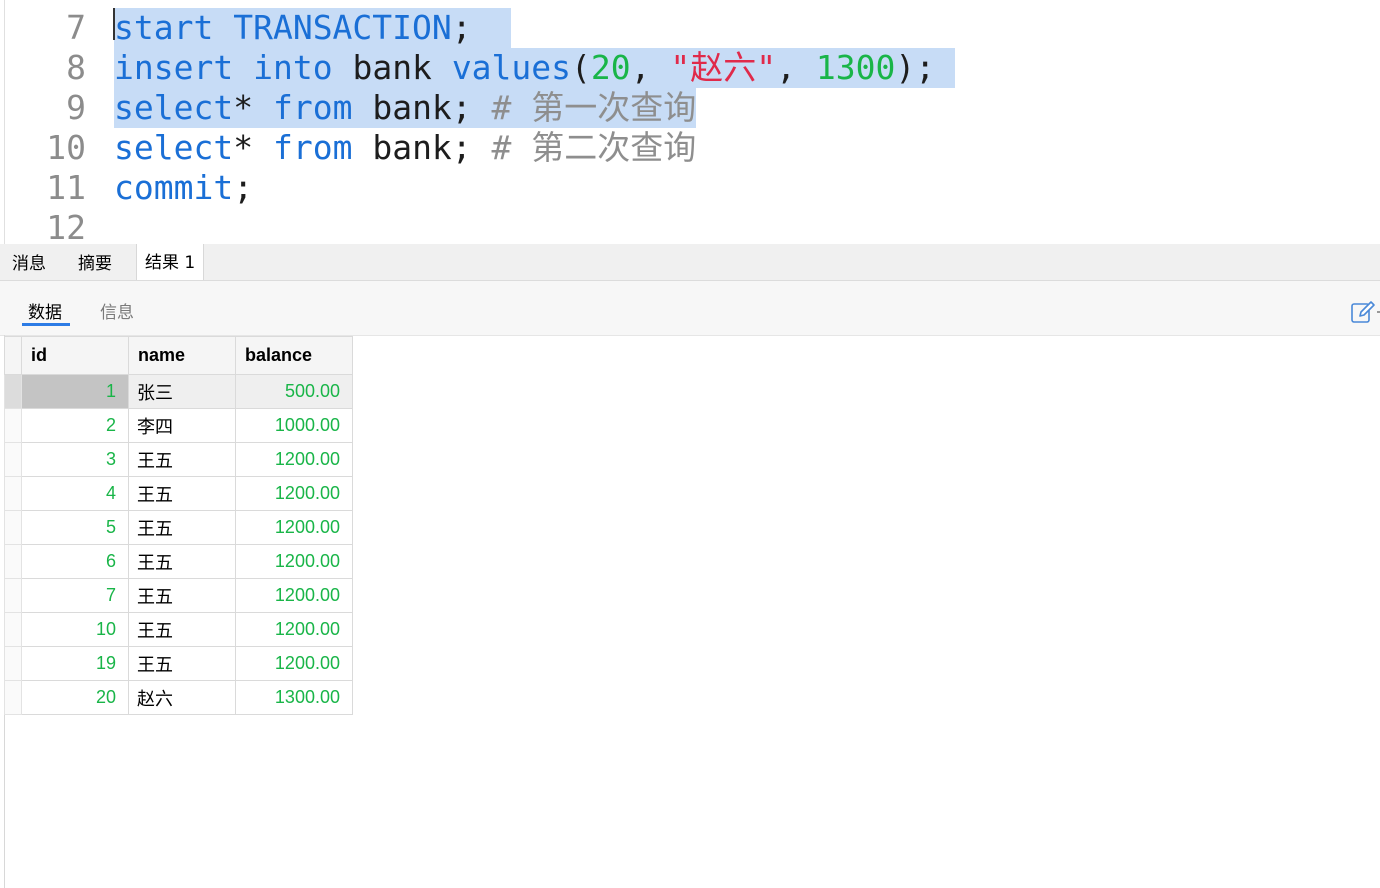 The height and width of the screenshot is (888, 1380). Describe the element at coordinates (422, 107) in the screenshot. I see `identifier-token: bank;` at that location.